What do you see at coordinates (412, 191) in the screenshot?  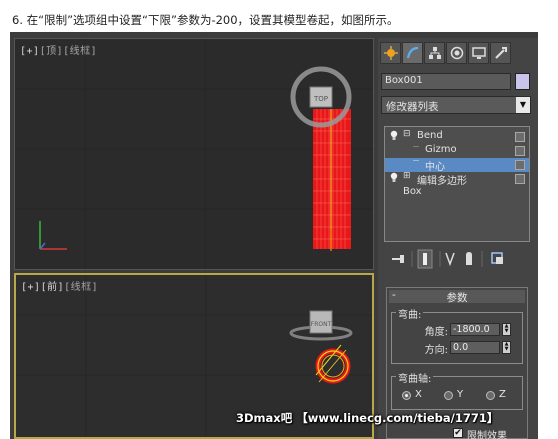 I see `stack-item-label: Box` at bounding box center [412, 191].